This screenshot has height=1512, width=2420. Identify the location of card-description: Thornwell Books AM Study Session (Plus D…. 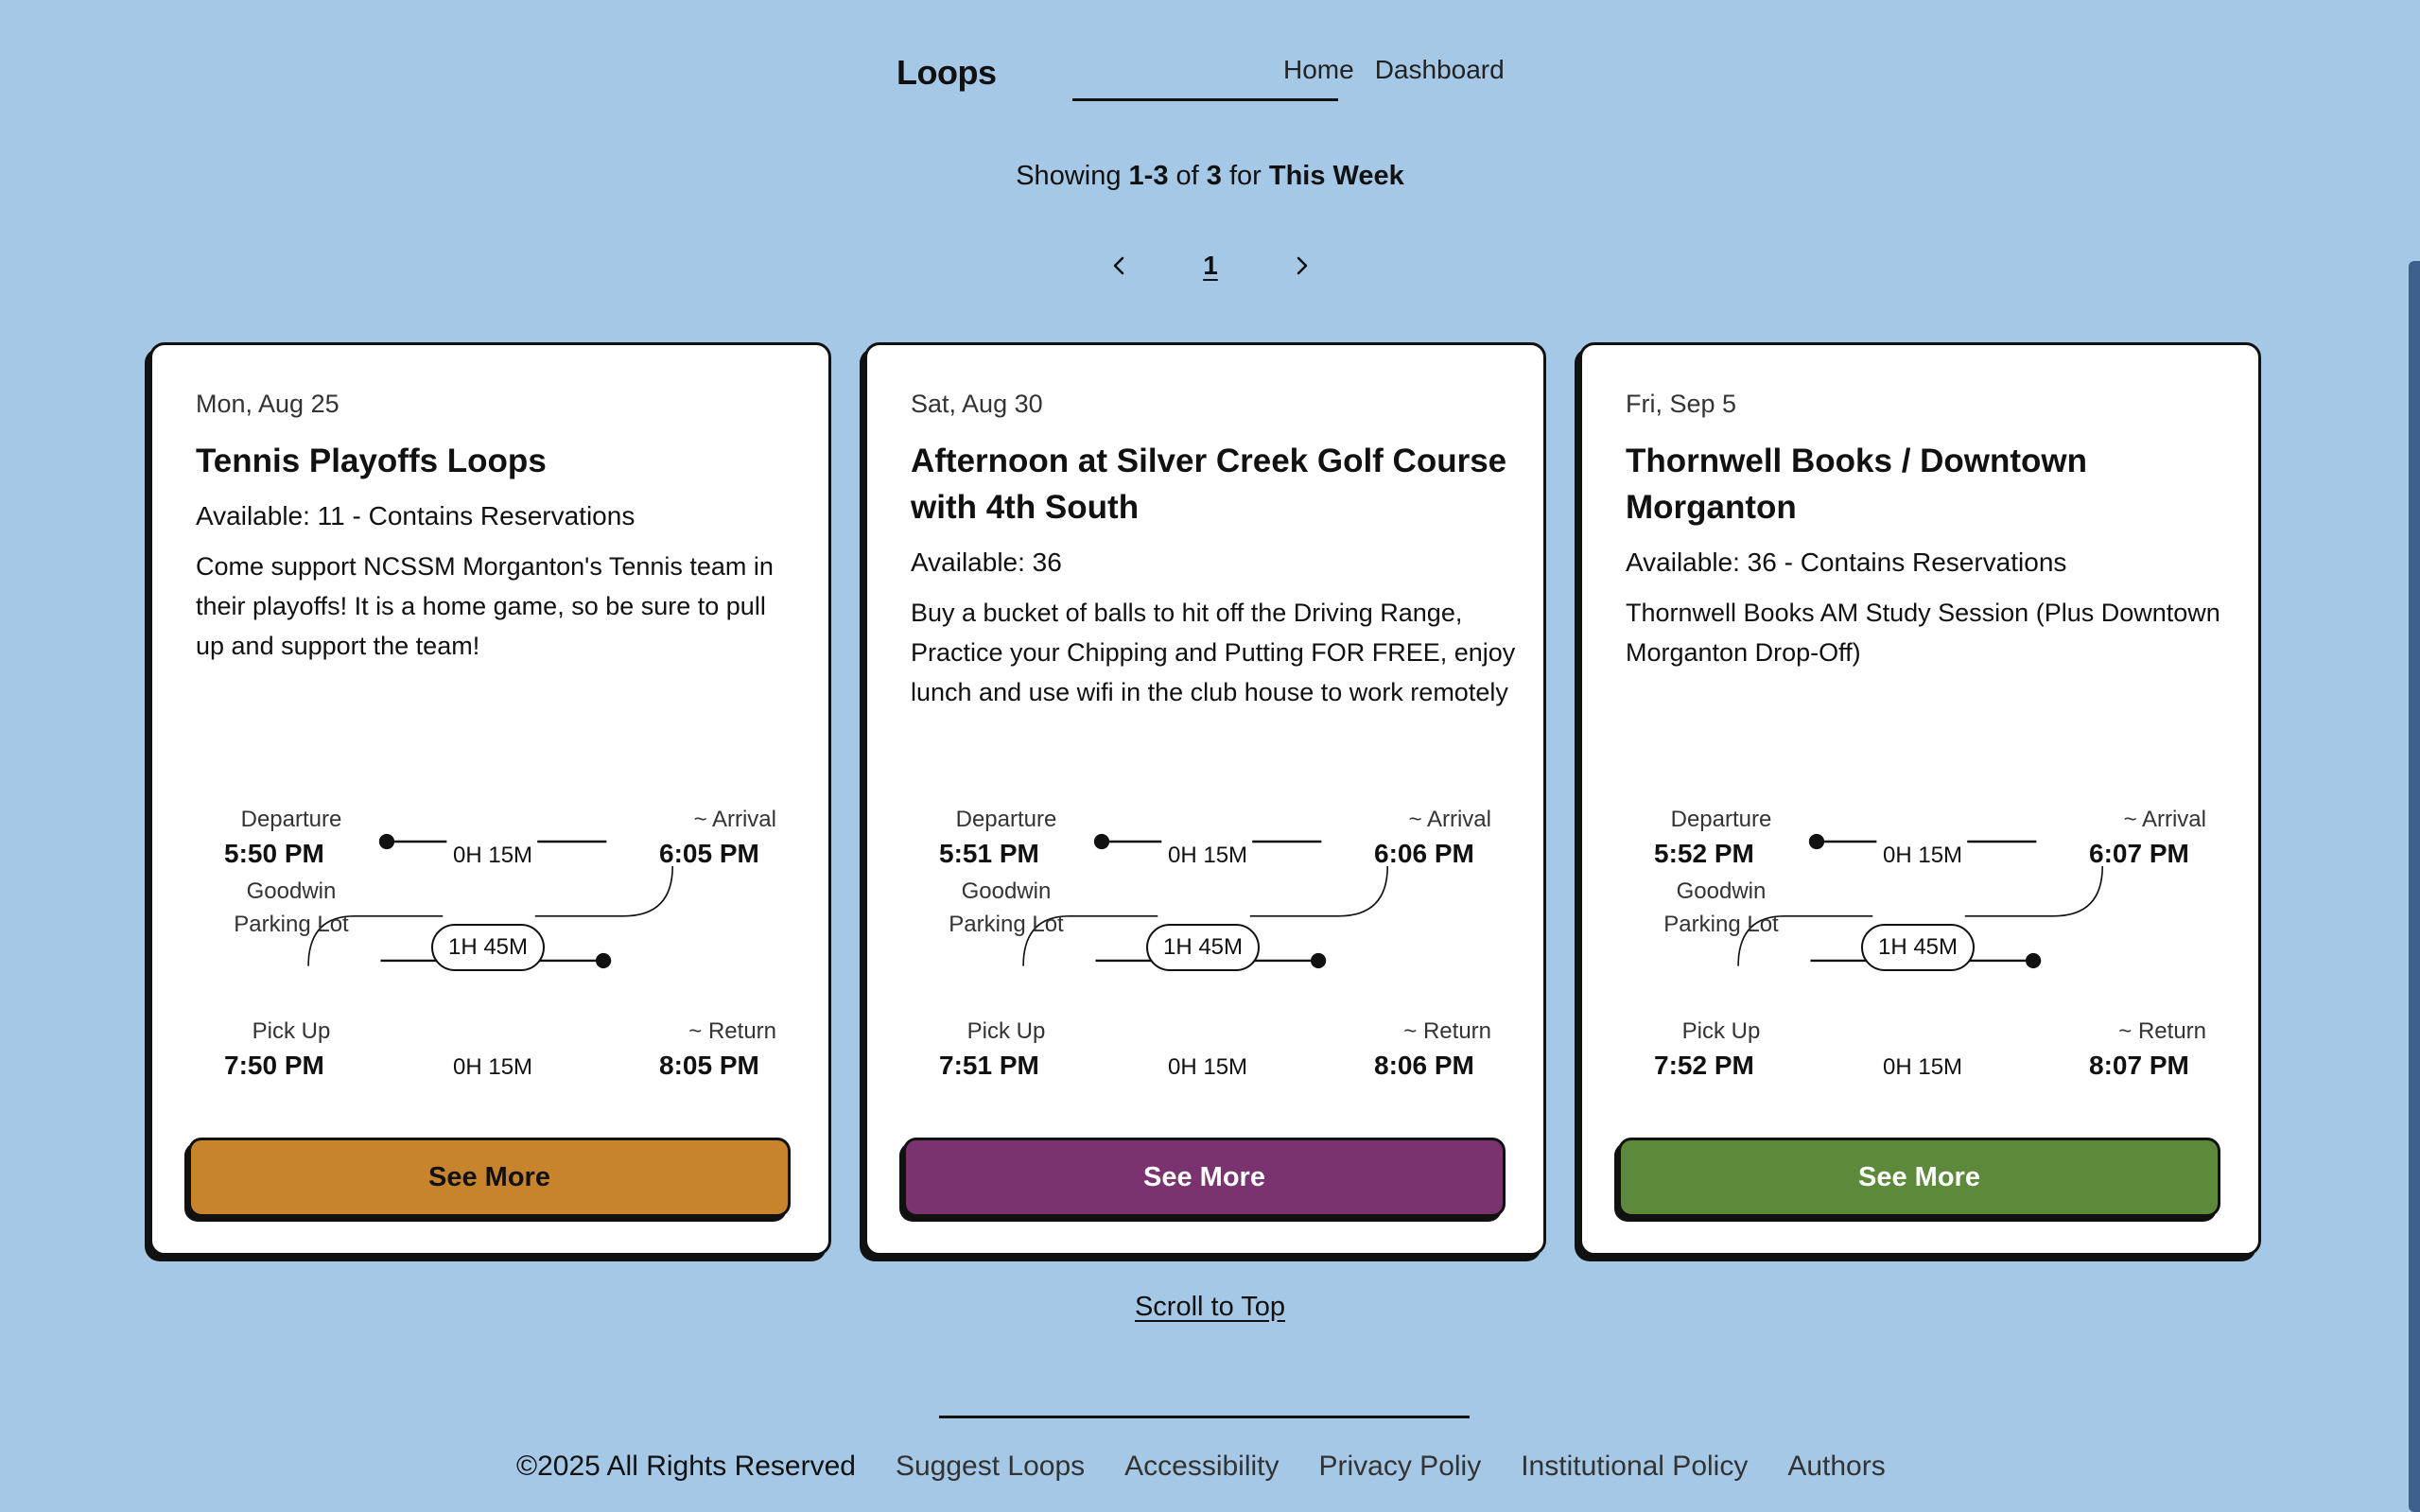
(1923, 633).